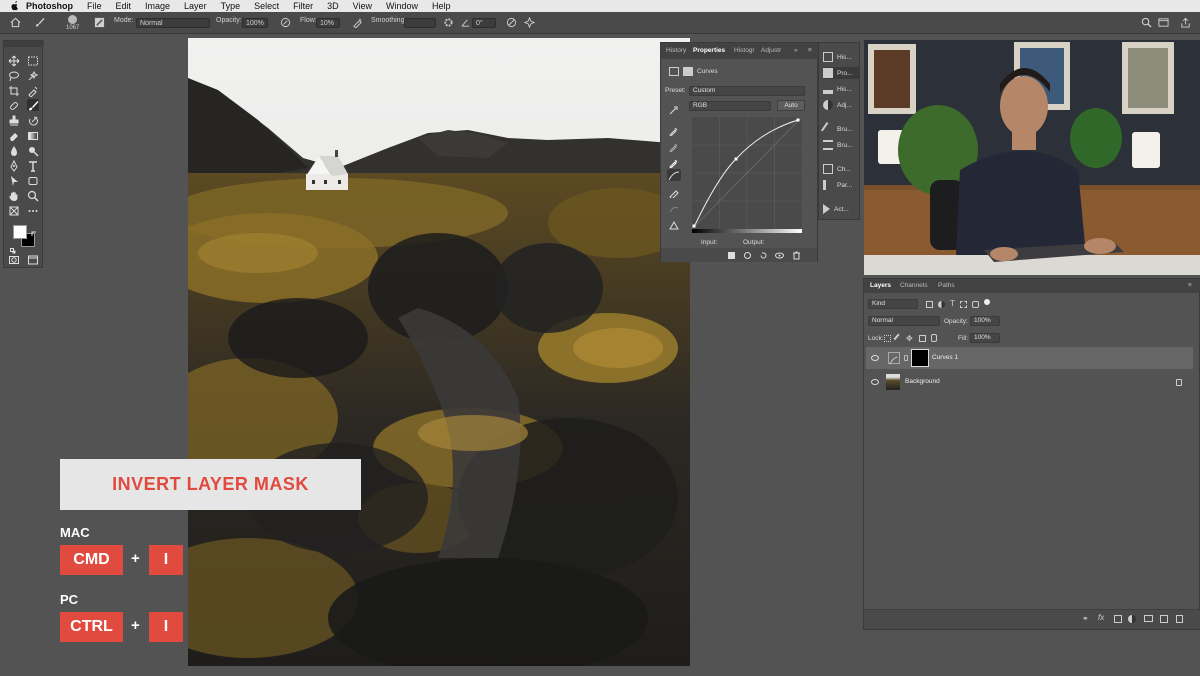  I want to click on more-tools-icon, so click(33, 210).